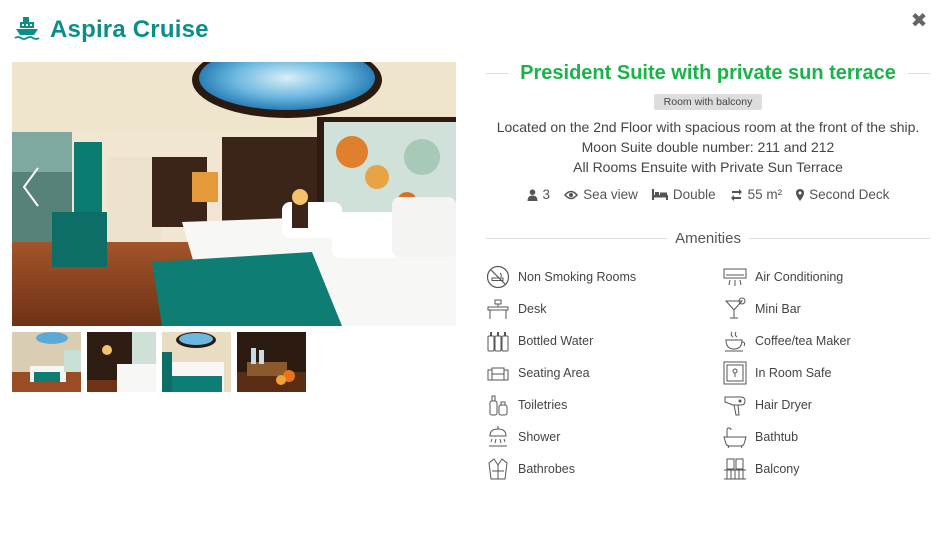 Image resolution: width=941 pixels, height=550 pixels. What do you see at coordinates (577, 277) in the screenshot?
I see `amenity-label: Non Smoking Rooms` at bounding box center [577, 277].